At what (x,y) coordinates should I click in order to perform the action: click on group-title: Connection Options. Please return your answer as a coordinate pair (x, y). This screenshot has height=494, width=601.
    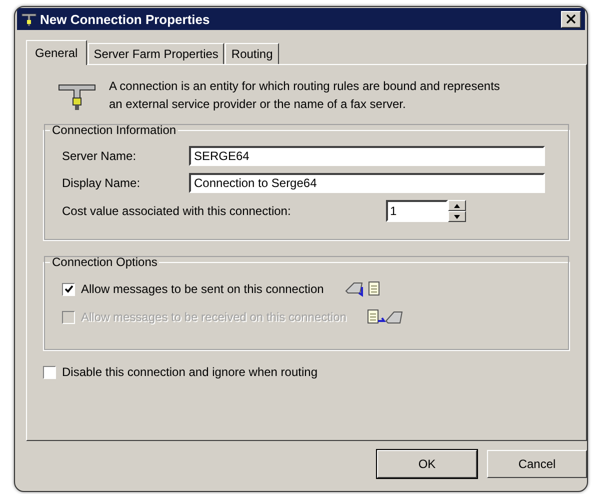
    Looking at the image, I should click on (104, 262).